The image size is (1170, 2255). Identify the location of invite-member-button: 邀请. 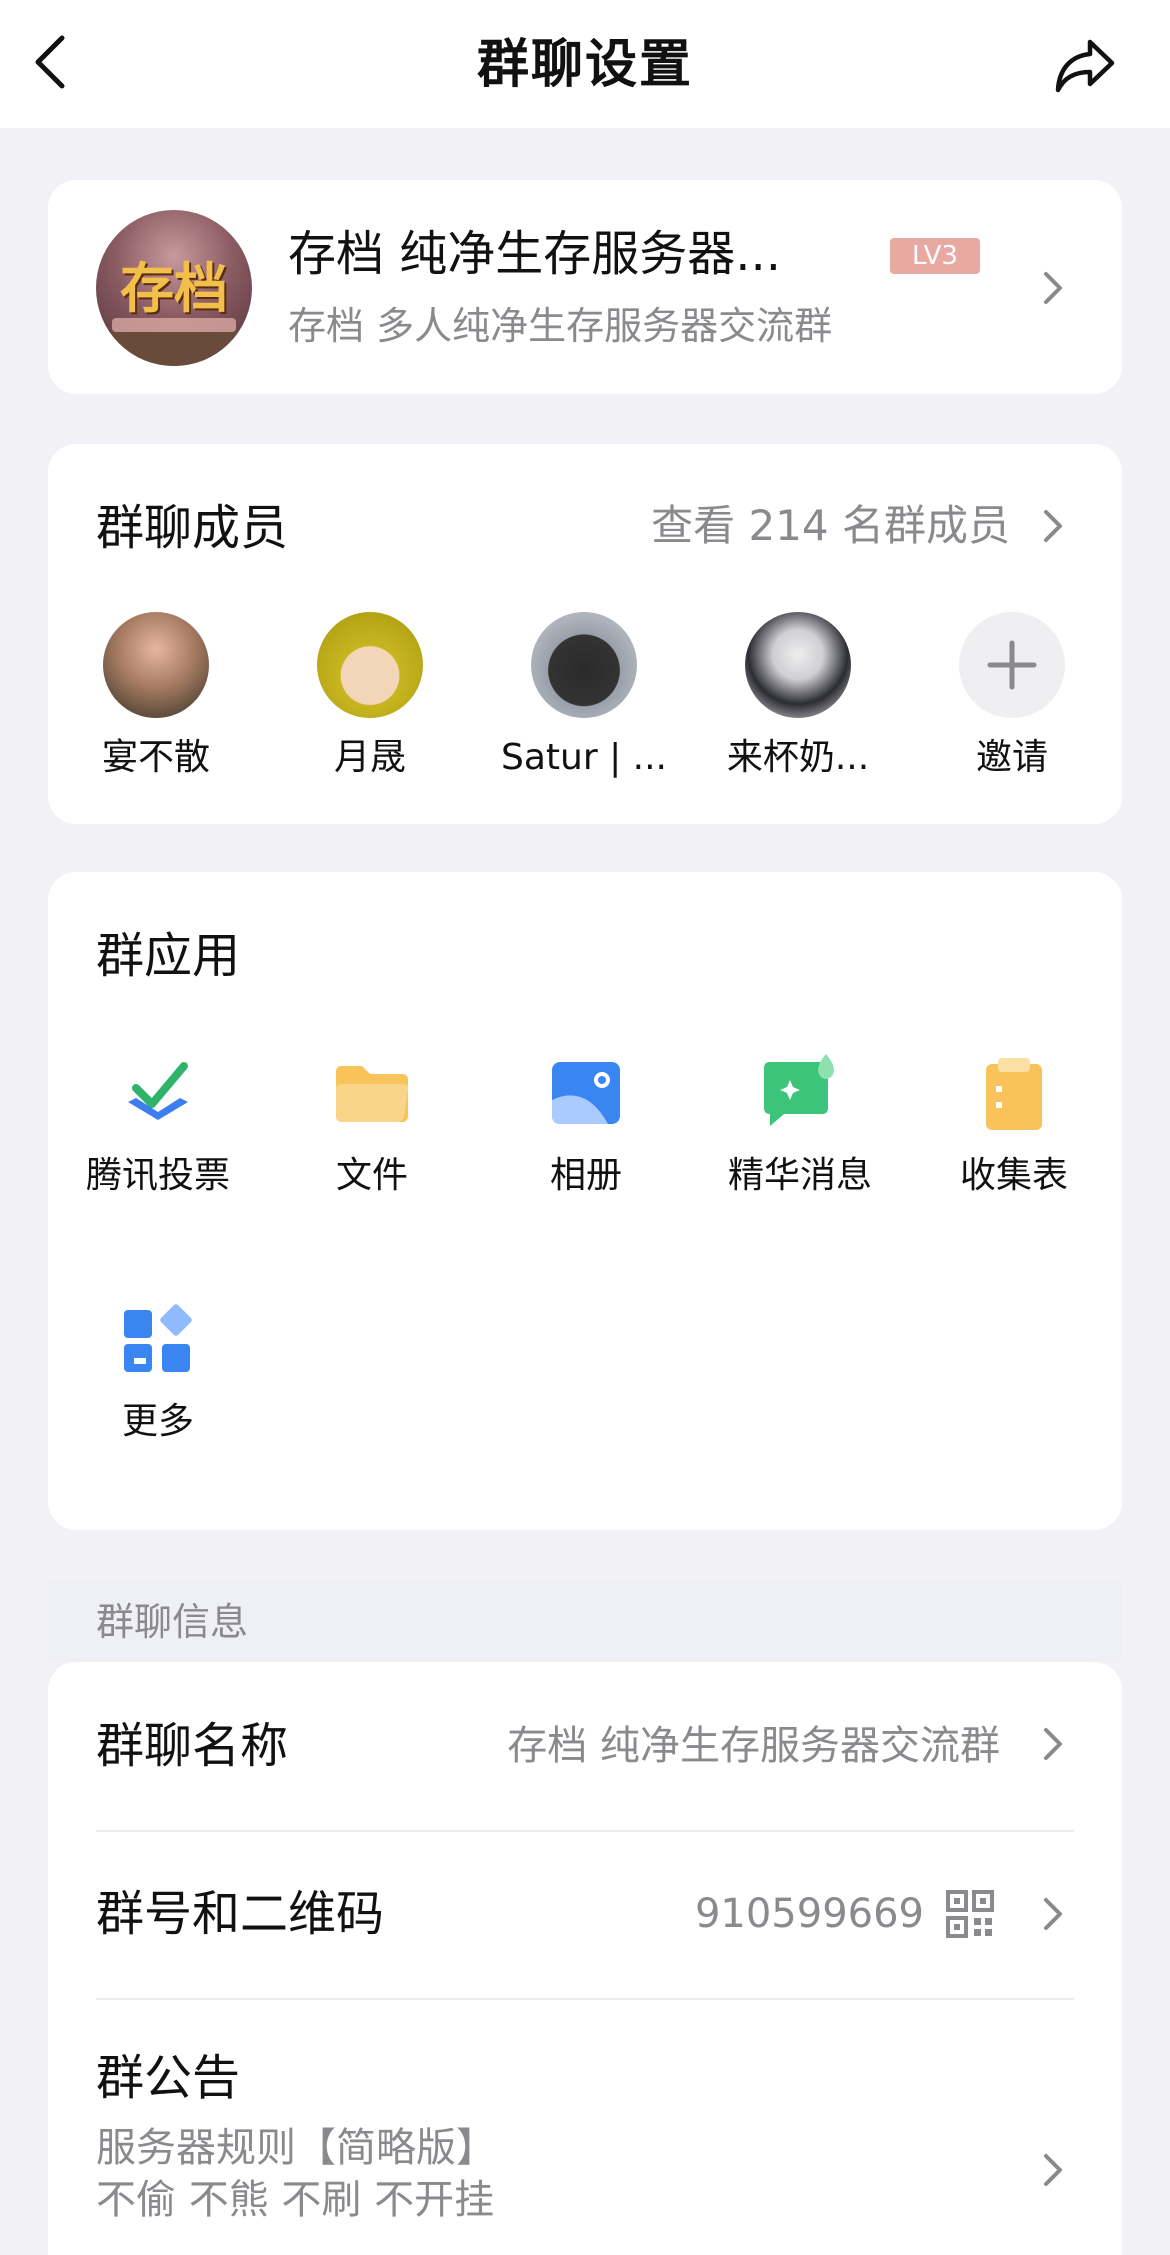
(1012, 697).